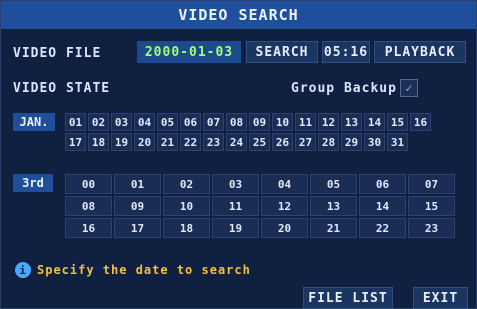  What do you see at coordinates (328, 142) in the screenshot?
I see `day-cell: 28` at bounding box center [328, 142].